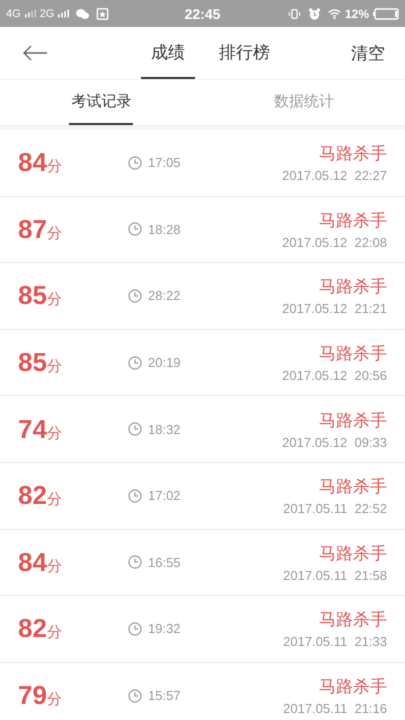 This screenshot has width=405, height=720. Describe the element at coordinates (335, 508) in the screenshot. I see `date-time: 2017.05.11 22:52` at that location.